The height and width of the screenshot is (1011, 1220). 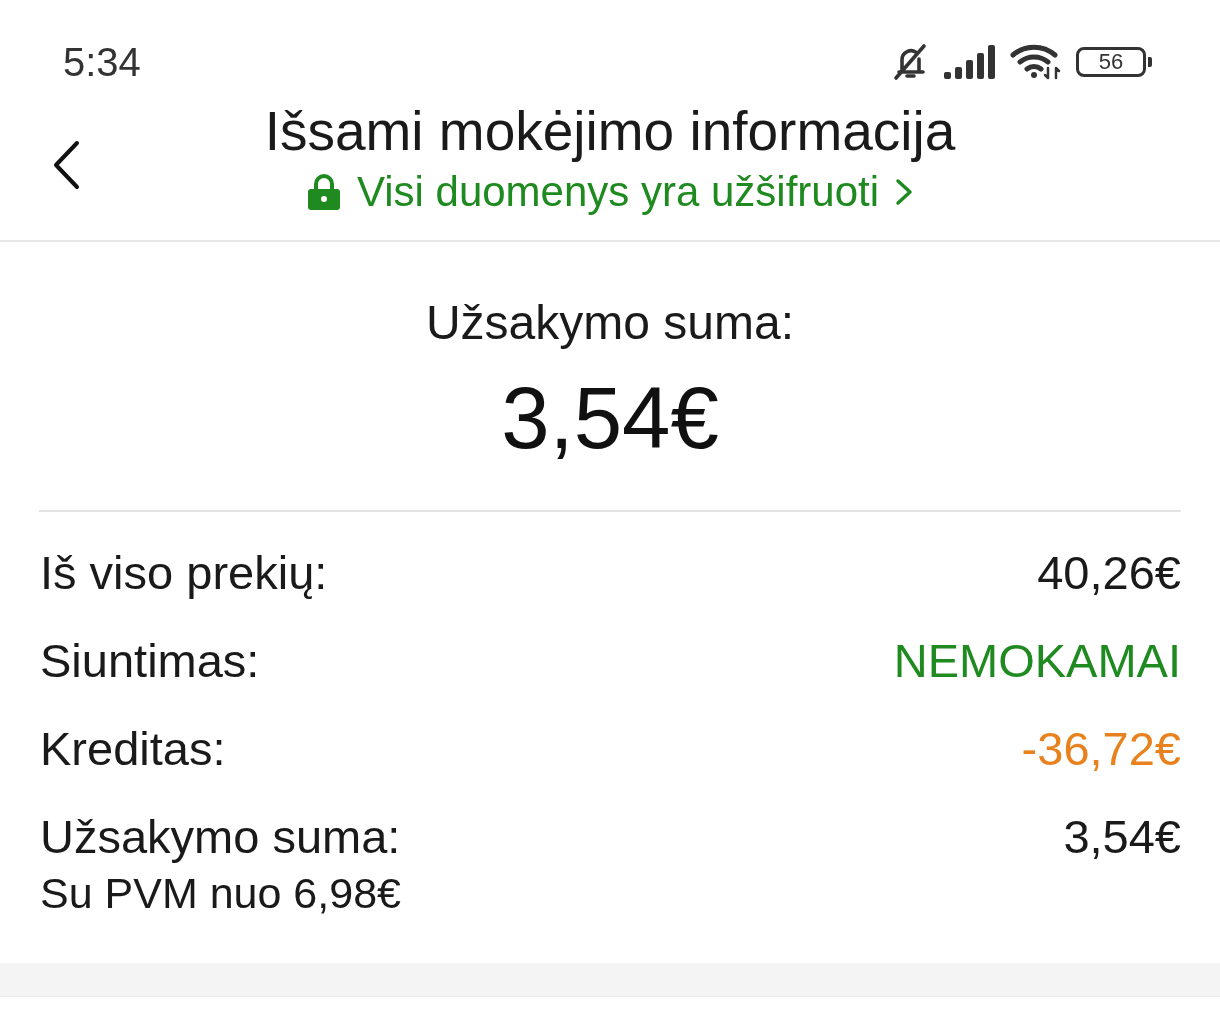 I want to click on order-total-amount: 3,54€, so click(x=610, y=418).